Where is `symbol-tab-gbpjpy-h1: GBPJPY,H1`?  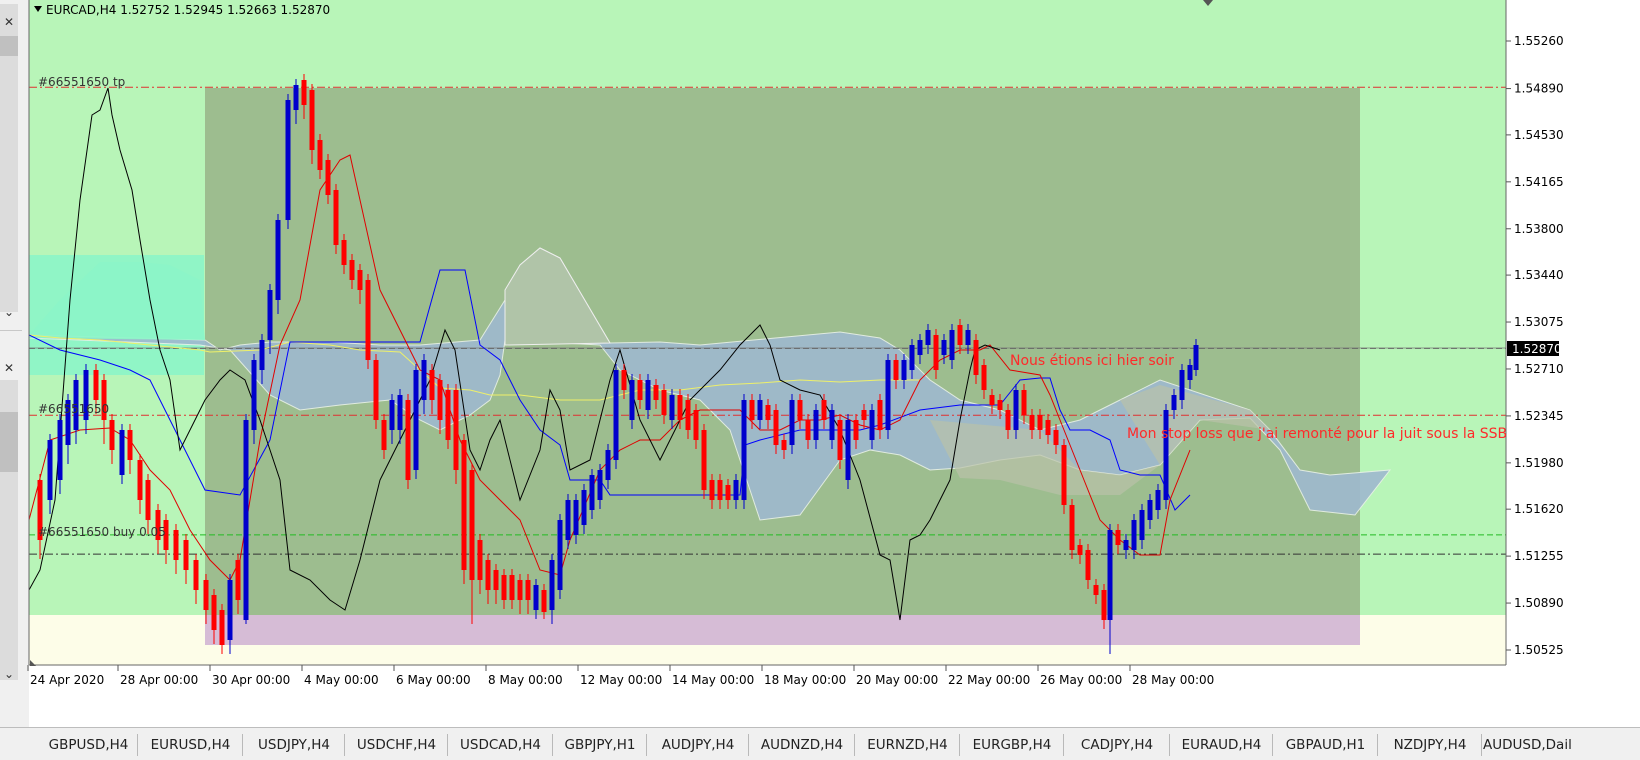 symbol-tab-gbpjpy-h1: GBPJPY,H1 is located at coordinates (600, 745).